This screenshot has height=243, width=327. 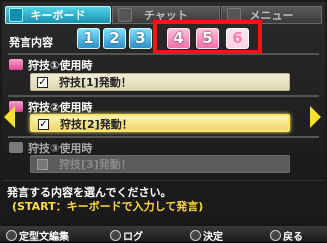 I want to click on footer-back-button: 戻る, so click(x=286, y=235).